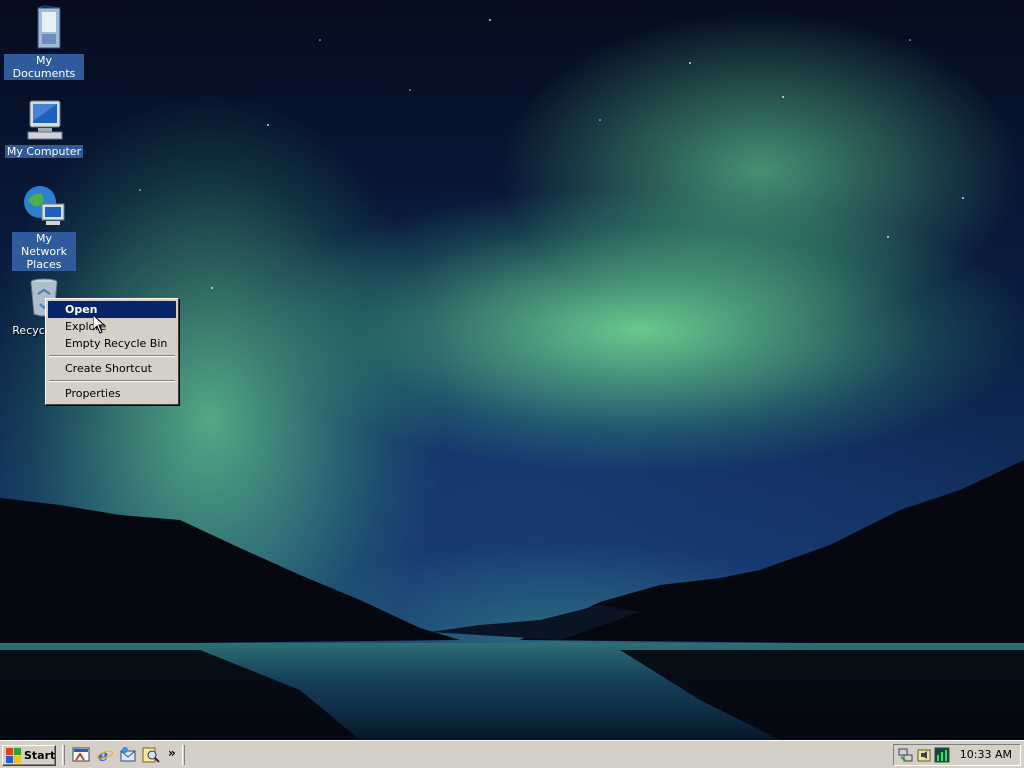  What do you see at coordinates (44, 205) in the screenshot?
I see `network-globe-icon` at bounding box center [44, 205].